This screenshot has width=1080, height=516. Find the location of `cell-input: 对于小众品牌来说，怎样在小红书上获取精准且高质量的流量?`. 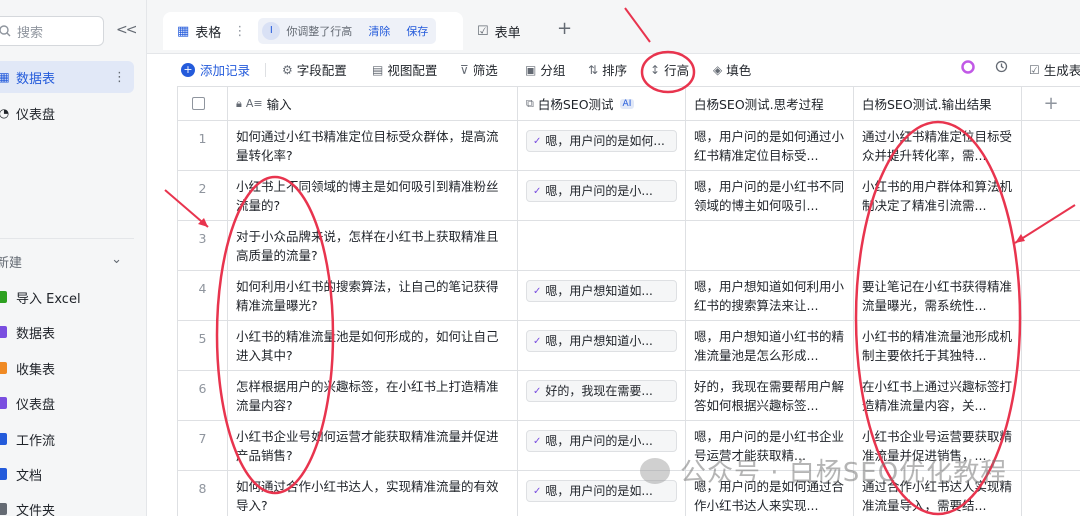

cell-input: 对于小众品牌来说，怎样在小红书上获取精准且高质量的流量? is located at coordinates (373, 246).